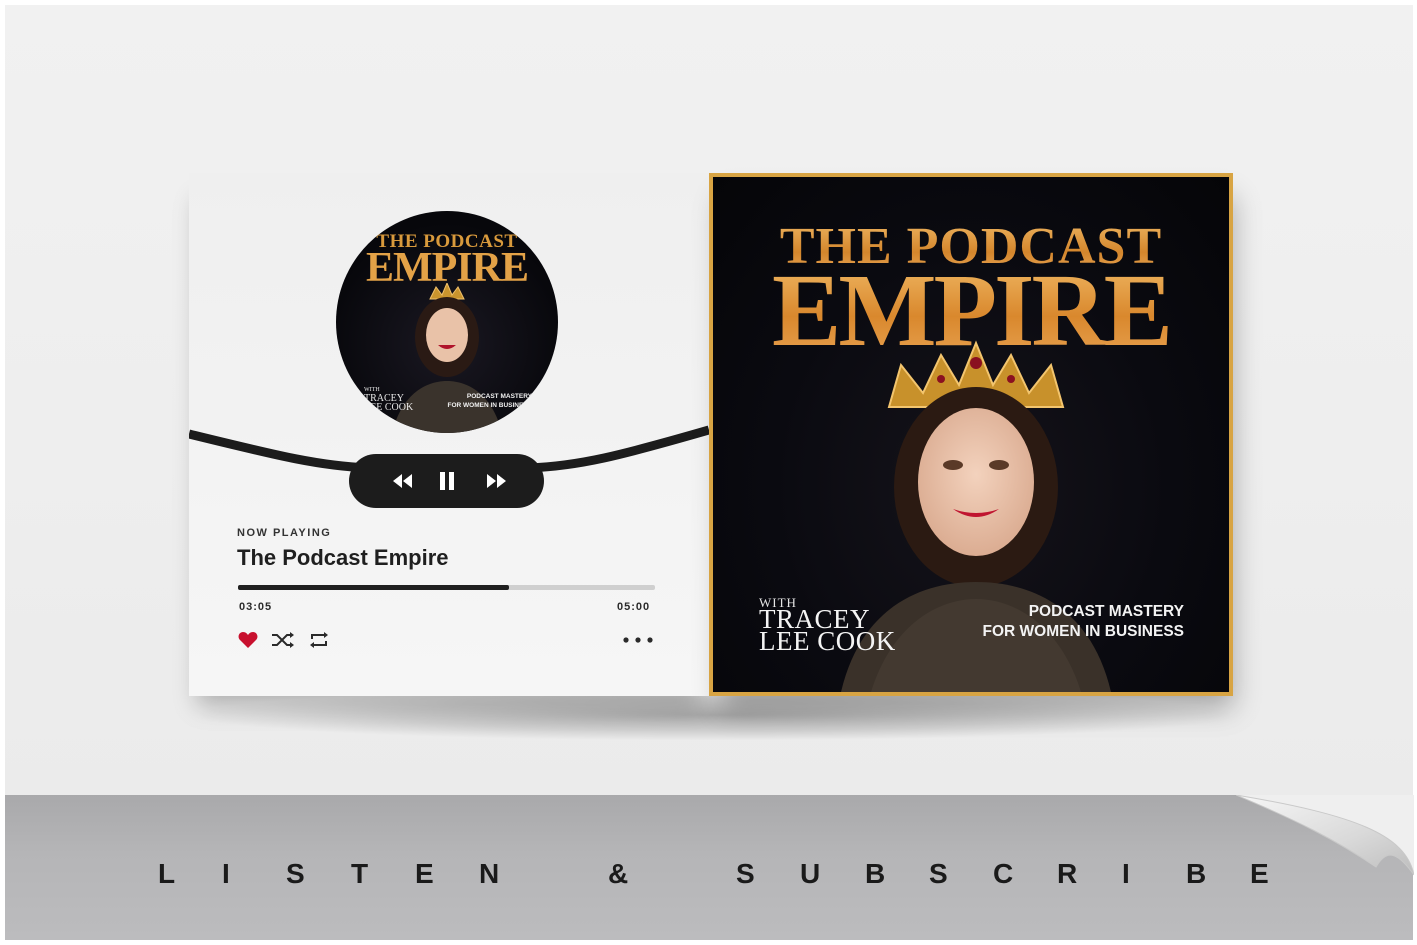 The height and width of the screenshot is (945, 1417). Describe the element at coordinates (256, 607) in the screenshot. I see `current-time: 03:05` at that location.